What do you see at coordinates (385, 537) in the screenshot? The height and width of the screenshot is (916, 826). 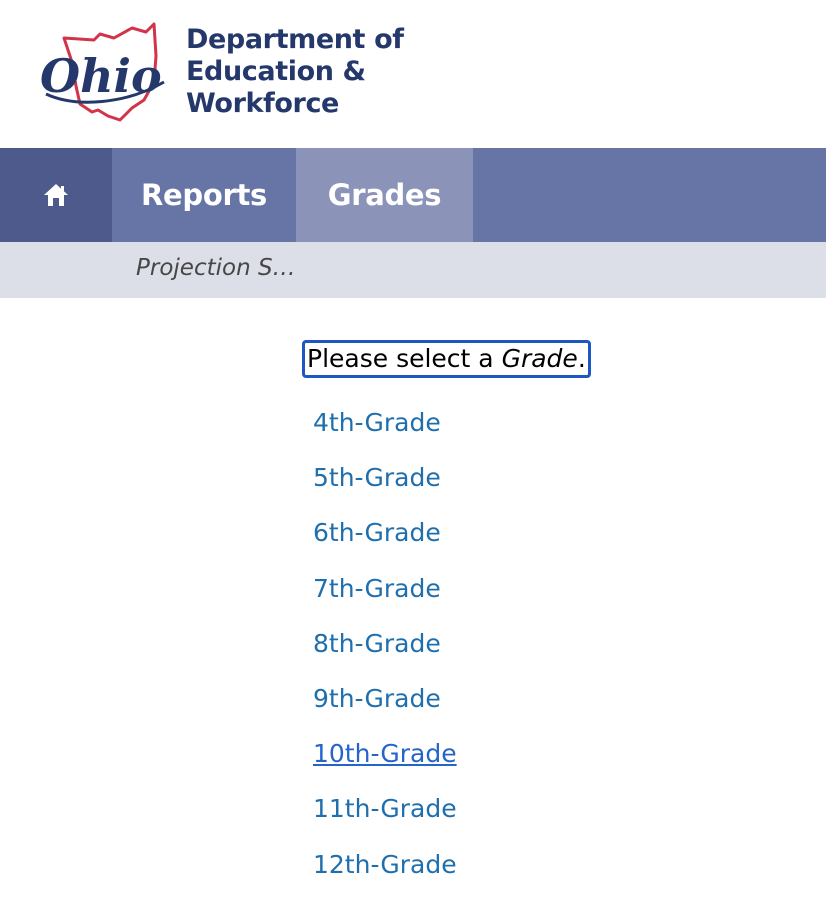 I see `grade-link-6th: 6th-Grade` at bounding box center [385, 537].